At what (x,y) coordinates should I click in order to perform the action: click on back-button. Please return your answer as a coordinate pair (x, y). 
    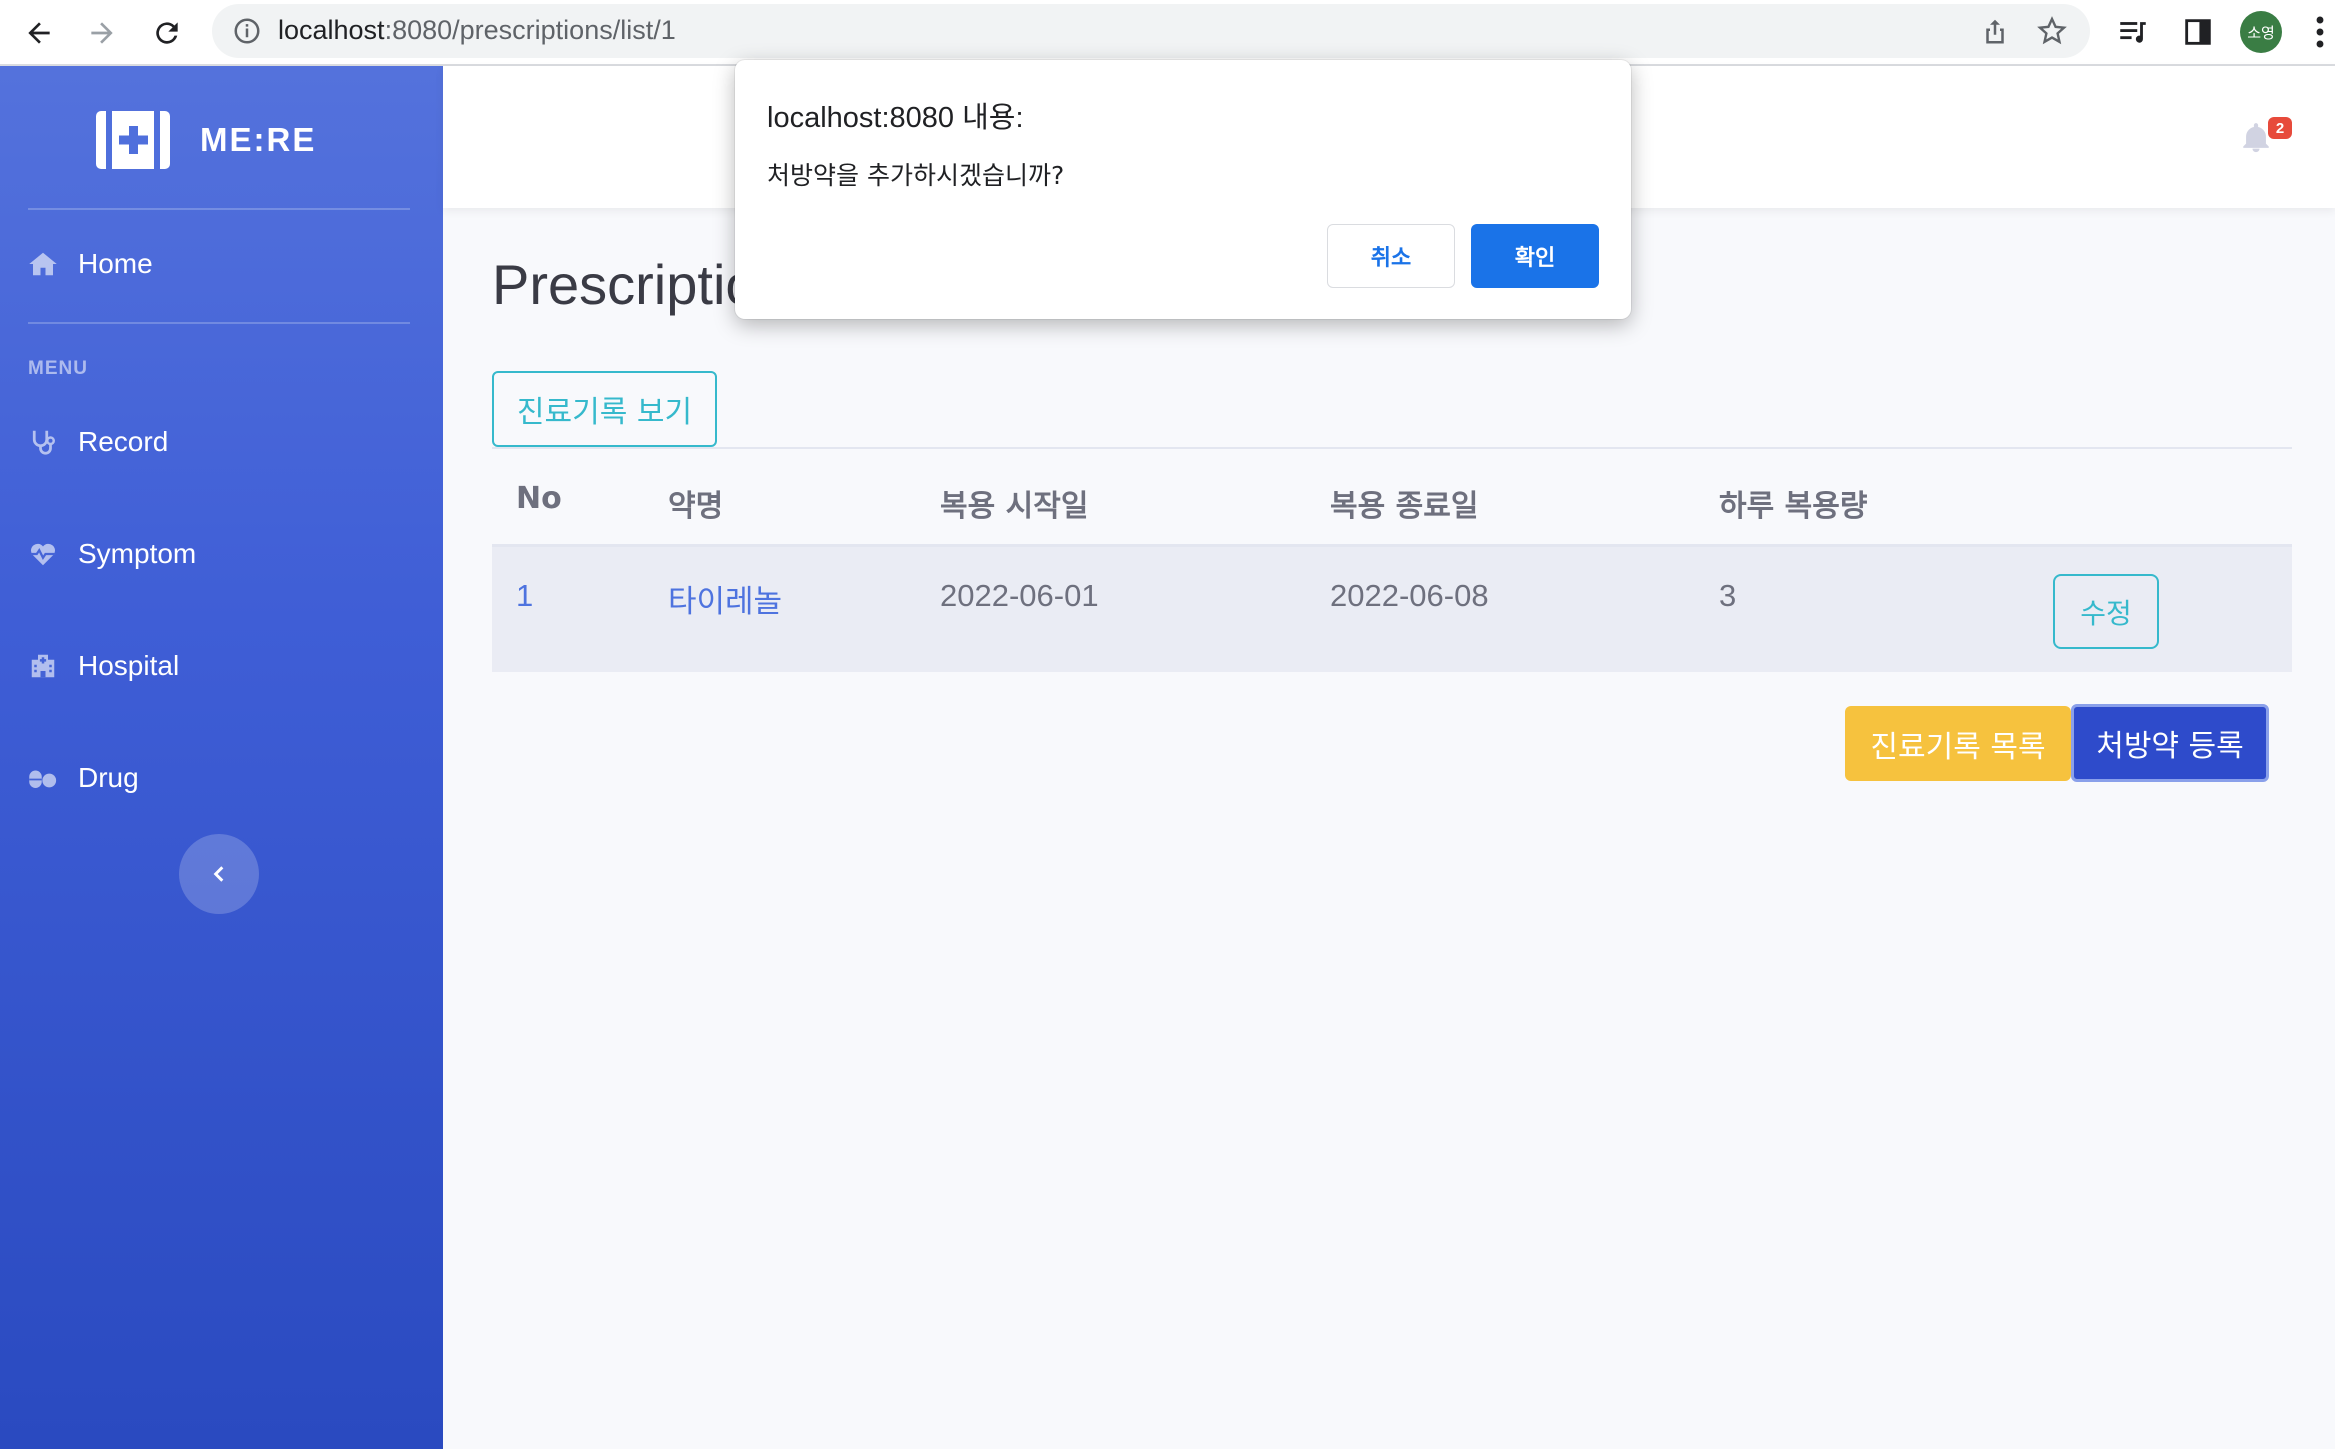
    Looking at the image, I should click on (39, 33).